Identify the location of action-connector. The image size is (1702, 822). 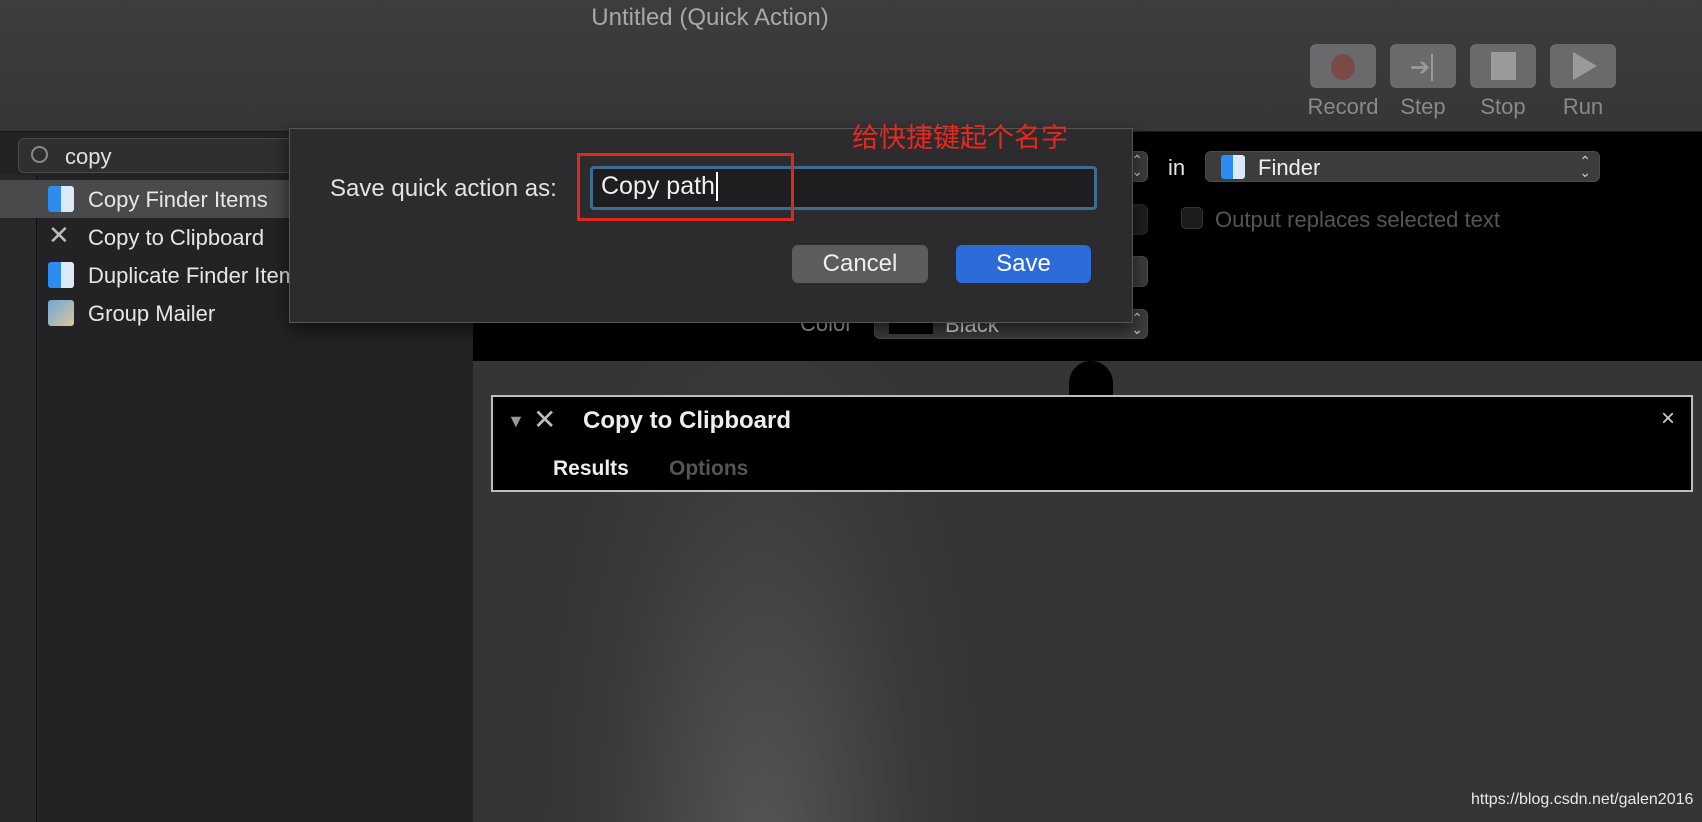
(1091, 379).